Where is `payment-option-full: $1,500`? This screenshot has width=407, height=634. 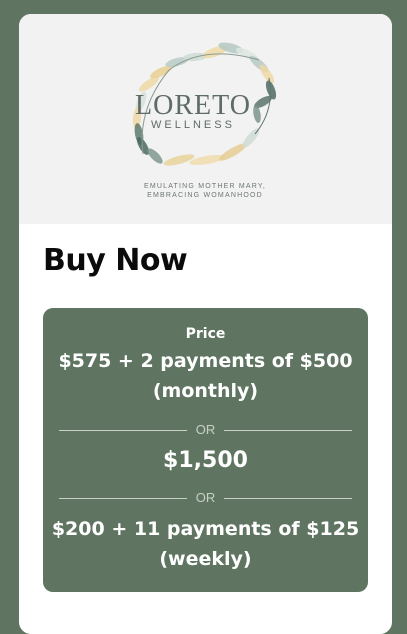
payment-option-full: $1,500 is located at coordinates (205, 461).